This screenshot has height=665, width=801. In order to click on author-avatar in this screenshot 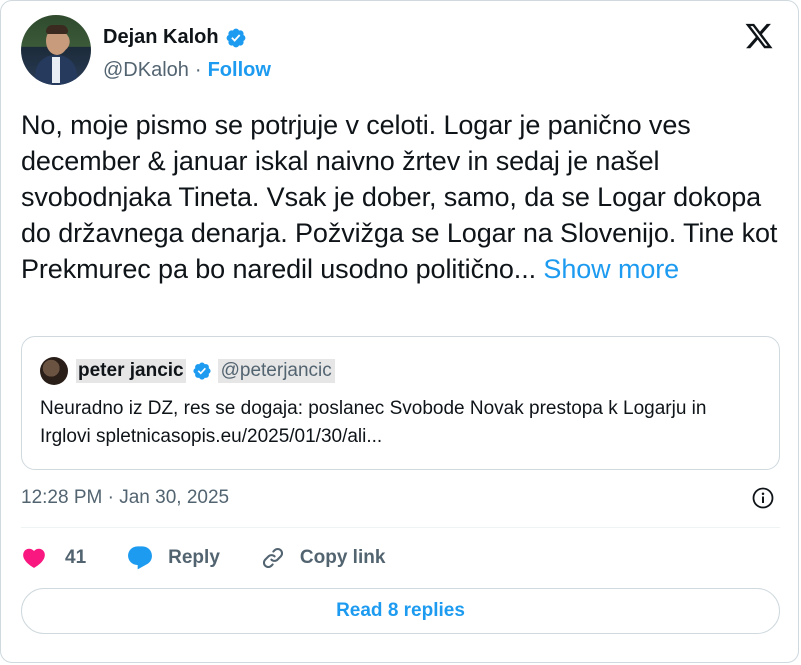, I will do `click(56, 50)`.